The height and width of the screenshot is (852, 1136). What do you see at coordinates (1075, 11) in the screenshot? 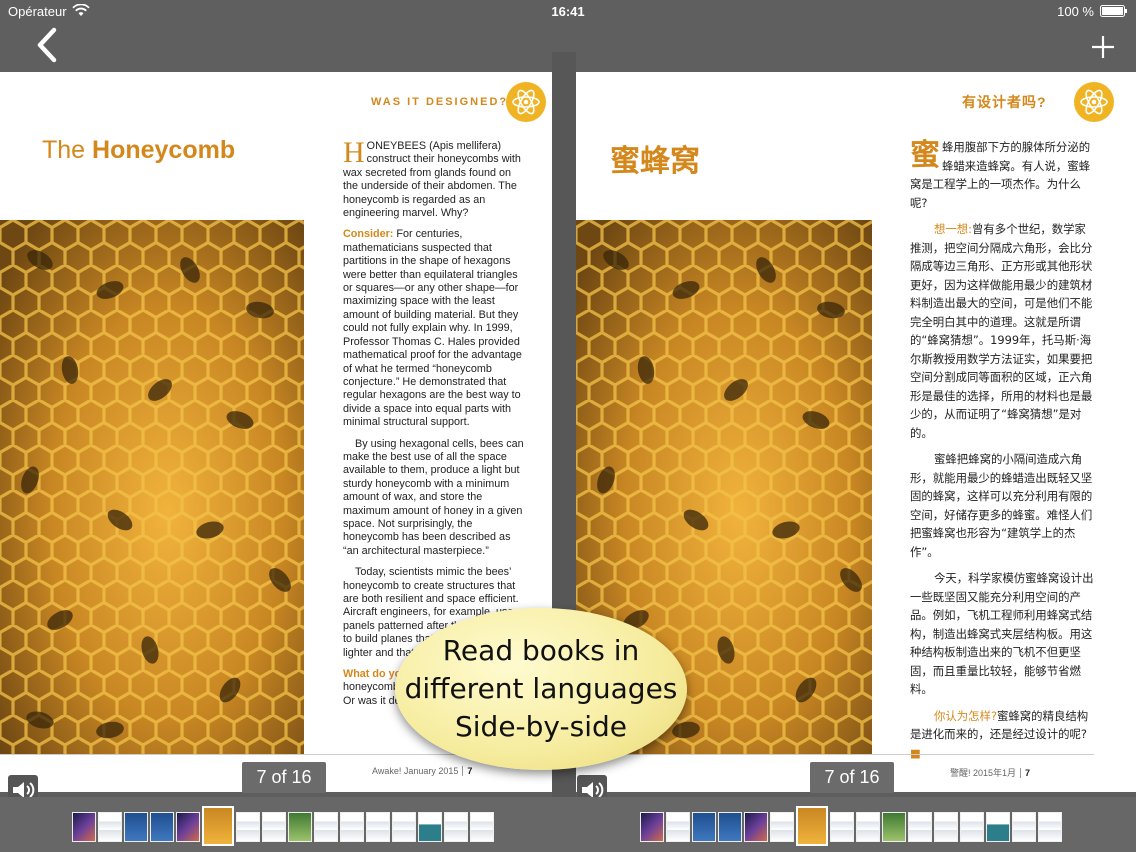
I see `battery-percentage: 100 %` at bounding box center [1075, 11].